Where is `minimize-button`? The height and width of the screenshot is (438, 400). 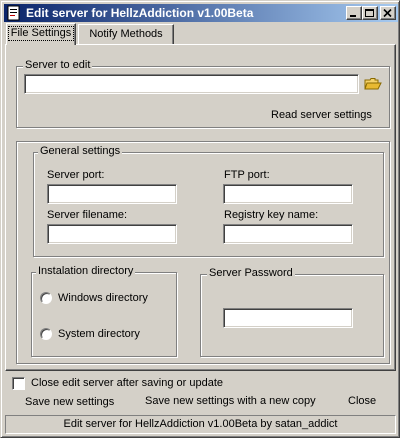
minimize-button is located at coordinates (354, 13).